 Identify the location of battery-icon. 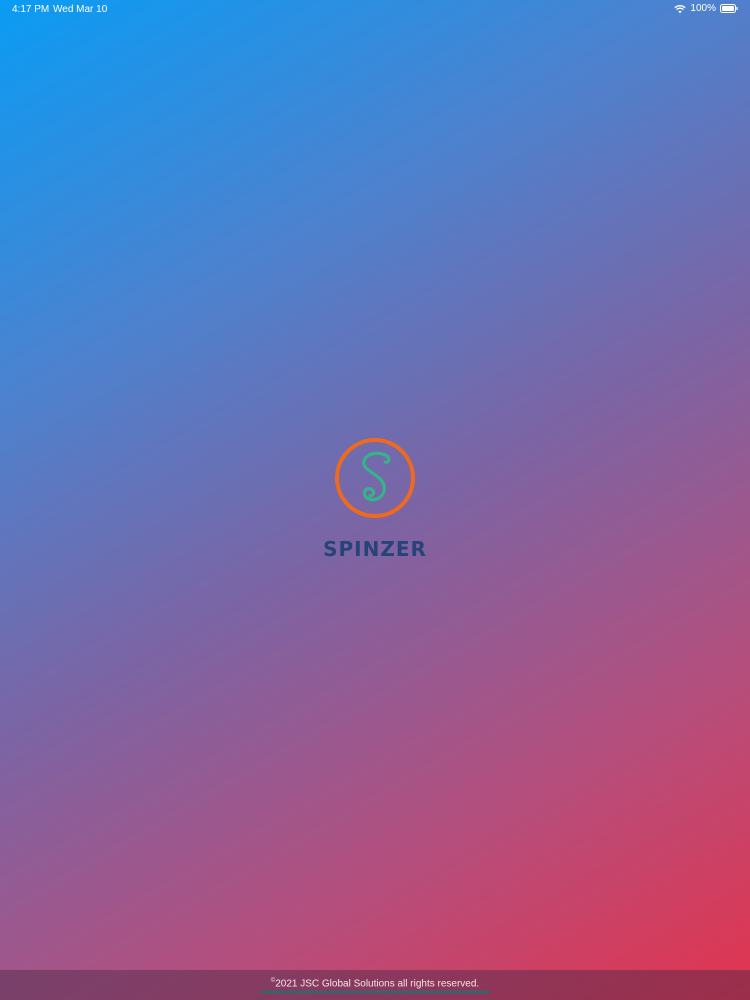
(729, 8).